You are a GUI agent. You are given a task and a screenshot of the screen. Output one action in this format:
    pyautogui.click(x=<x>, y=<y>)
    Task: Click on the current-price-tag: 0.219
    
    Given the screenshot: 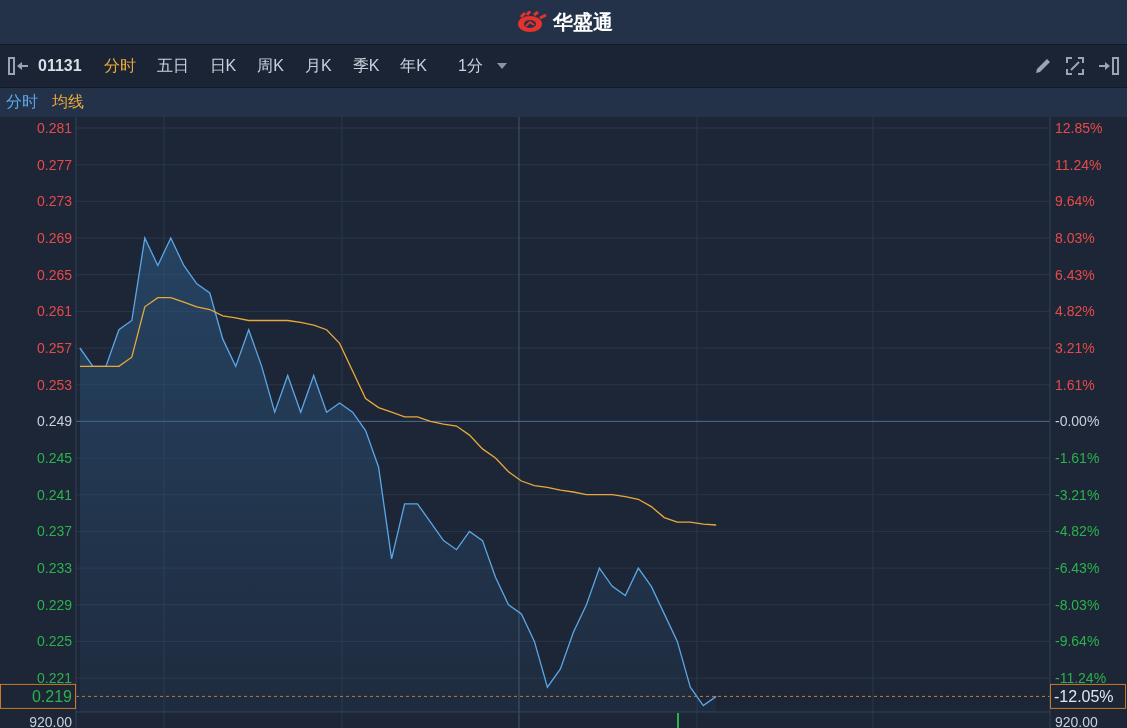 What is the action you would take?
    pyautogui.click(x=38, y=696)
    